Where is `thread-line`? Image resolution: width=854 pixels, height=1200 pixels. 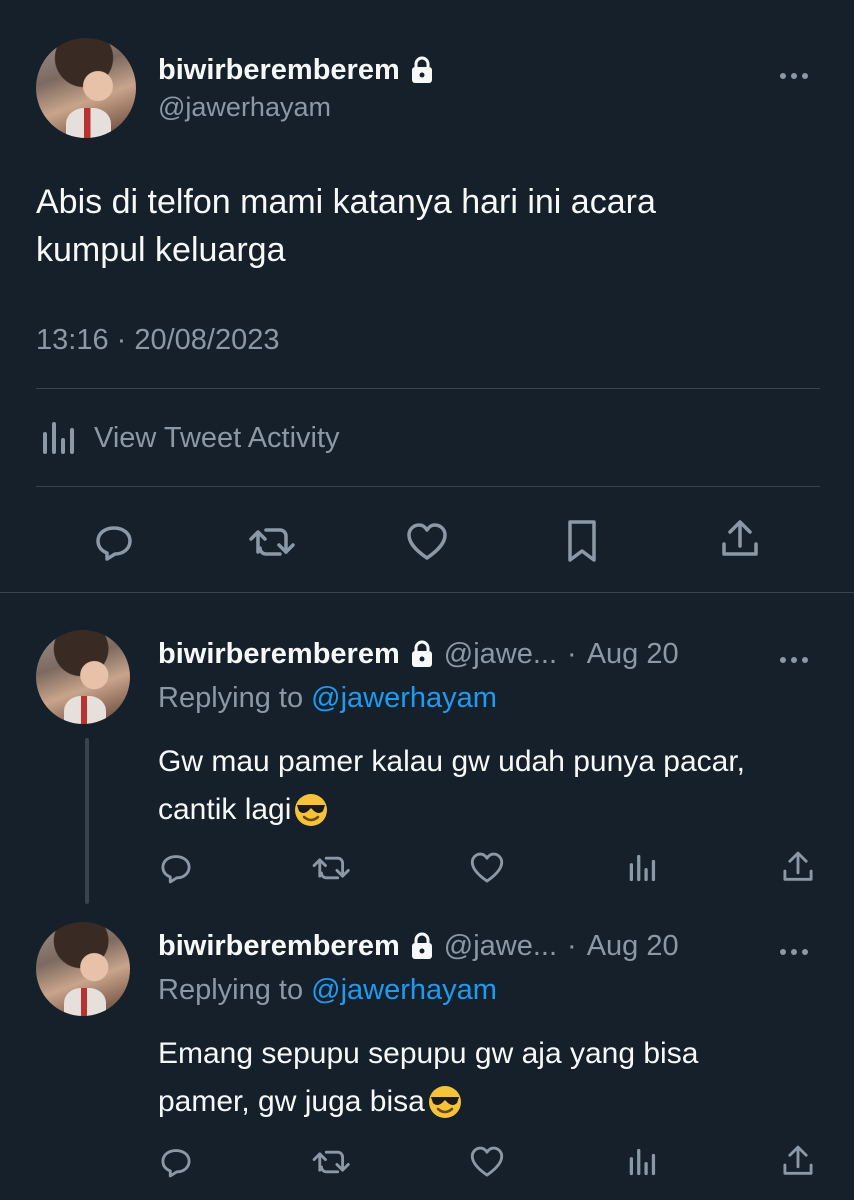 thread-line is located at coordinates (87, 821).